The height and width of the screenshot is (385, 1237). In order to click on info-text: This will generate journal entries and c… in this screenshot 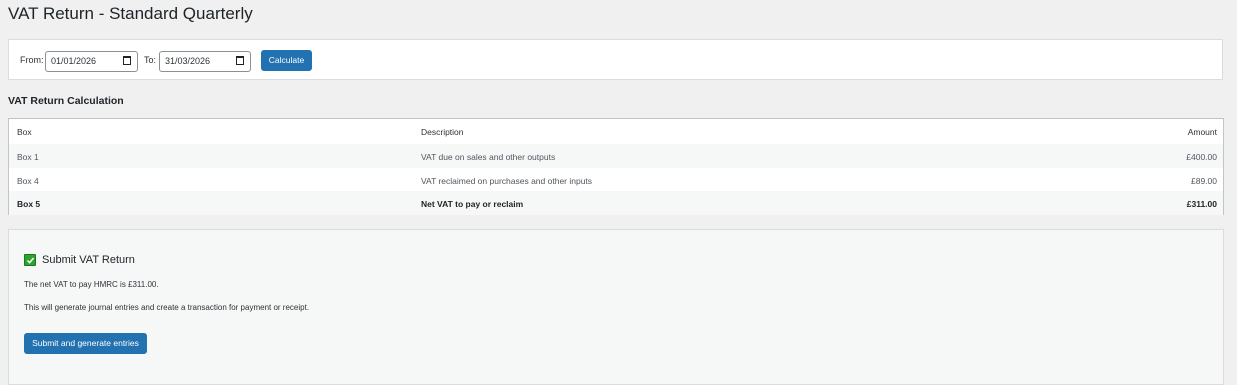, I will do `click(167, 307)`.